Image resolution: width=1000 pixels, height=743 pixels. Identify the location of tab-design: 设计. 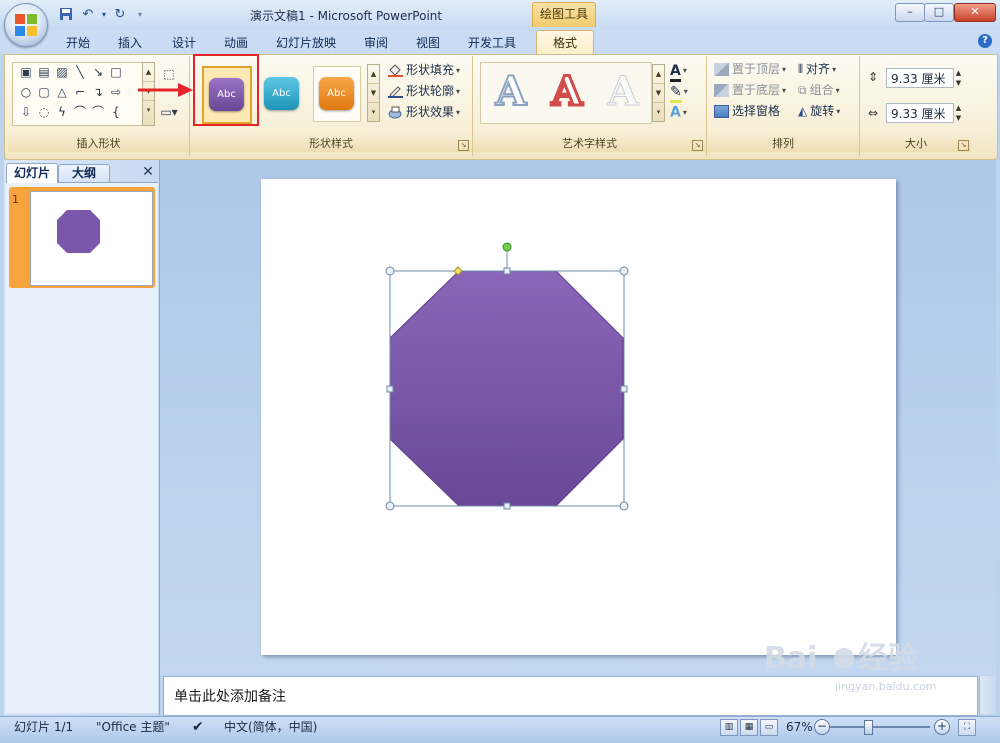
(184, 43).